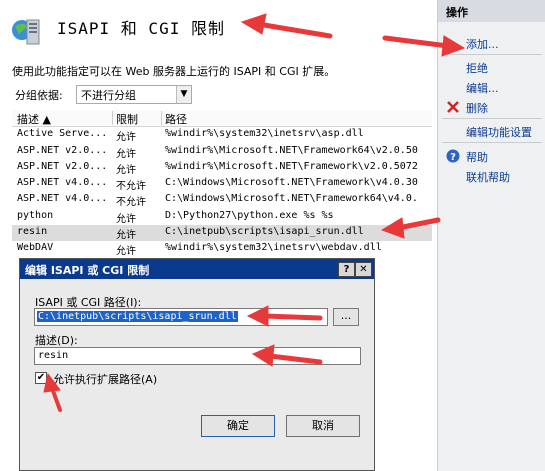 The image size is (545, 471). What do you see at coordinates (183, 94) in the screenshot?
I see `chevron-down-icon: ▼` at bounding box center [183, 94].